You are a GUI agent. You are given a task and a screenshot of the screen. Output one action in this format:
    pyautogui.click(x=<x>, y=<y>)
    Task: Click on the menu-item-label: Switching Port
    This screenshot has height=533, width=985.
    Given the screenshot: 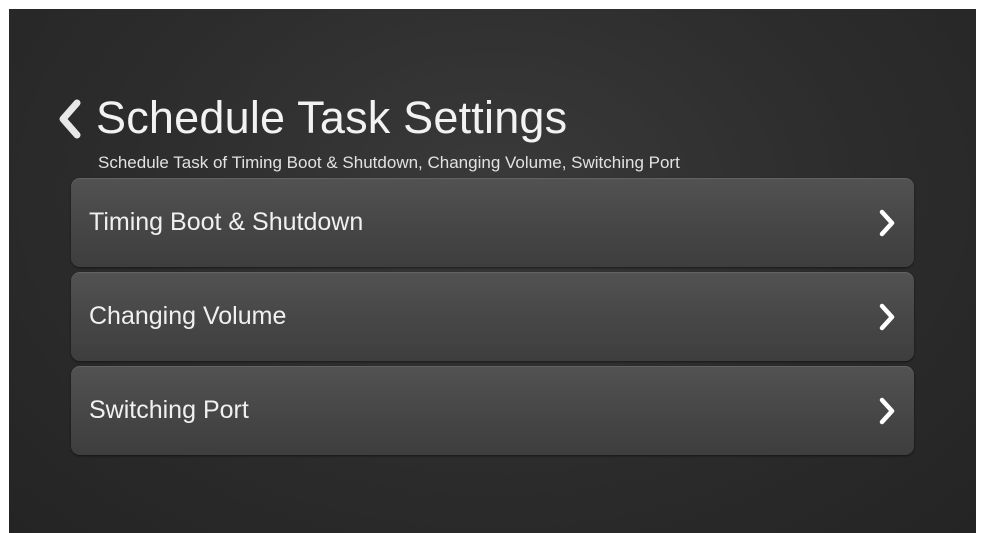 What is the action you would take?
    pyautogui.click(x=169, y=410)
    